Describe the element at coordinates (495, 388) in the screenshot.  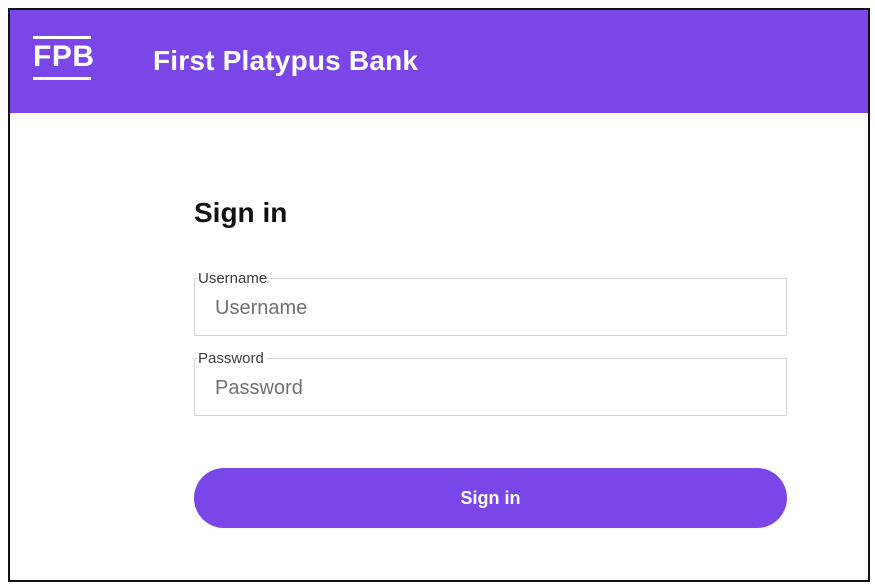
I see `password-input` at that location.